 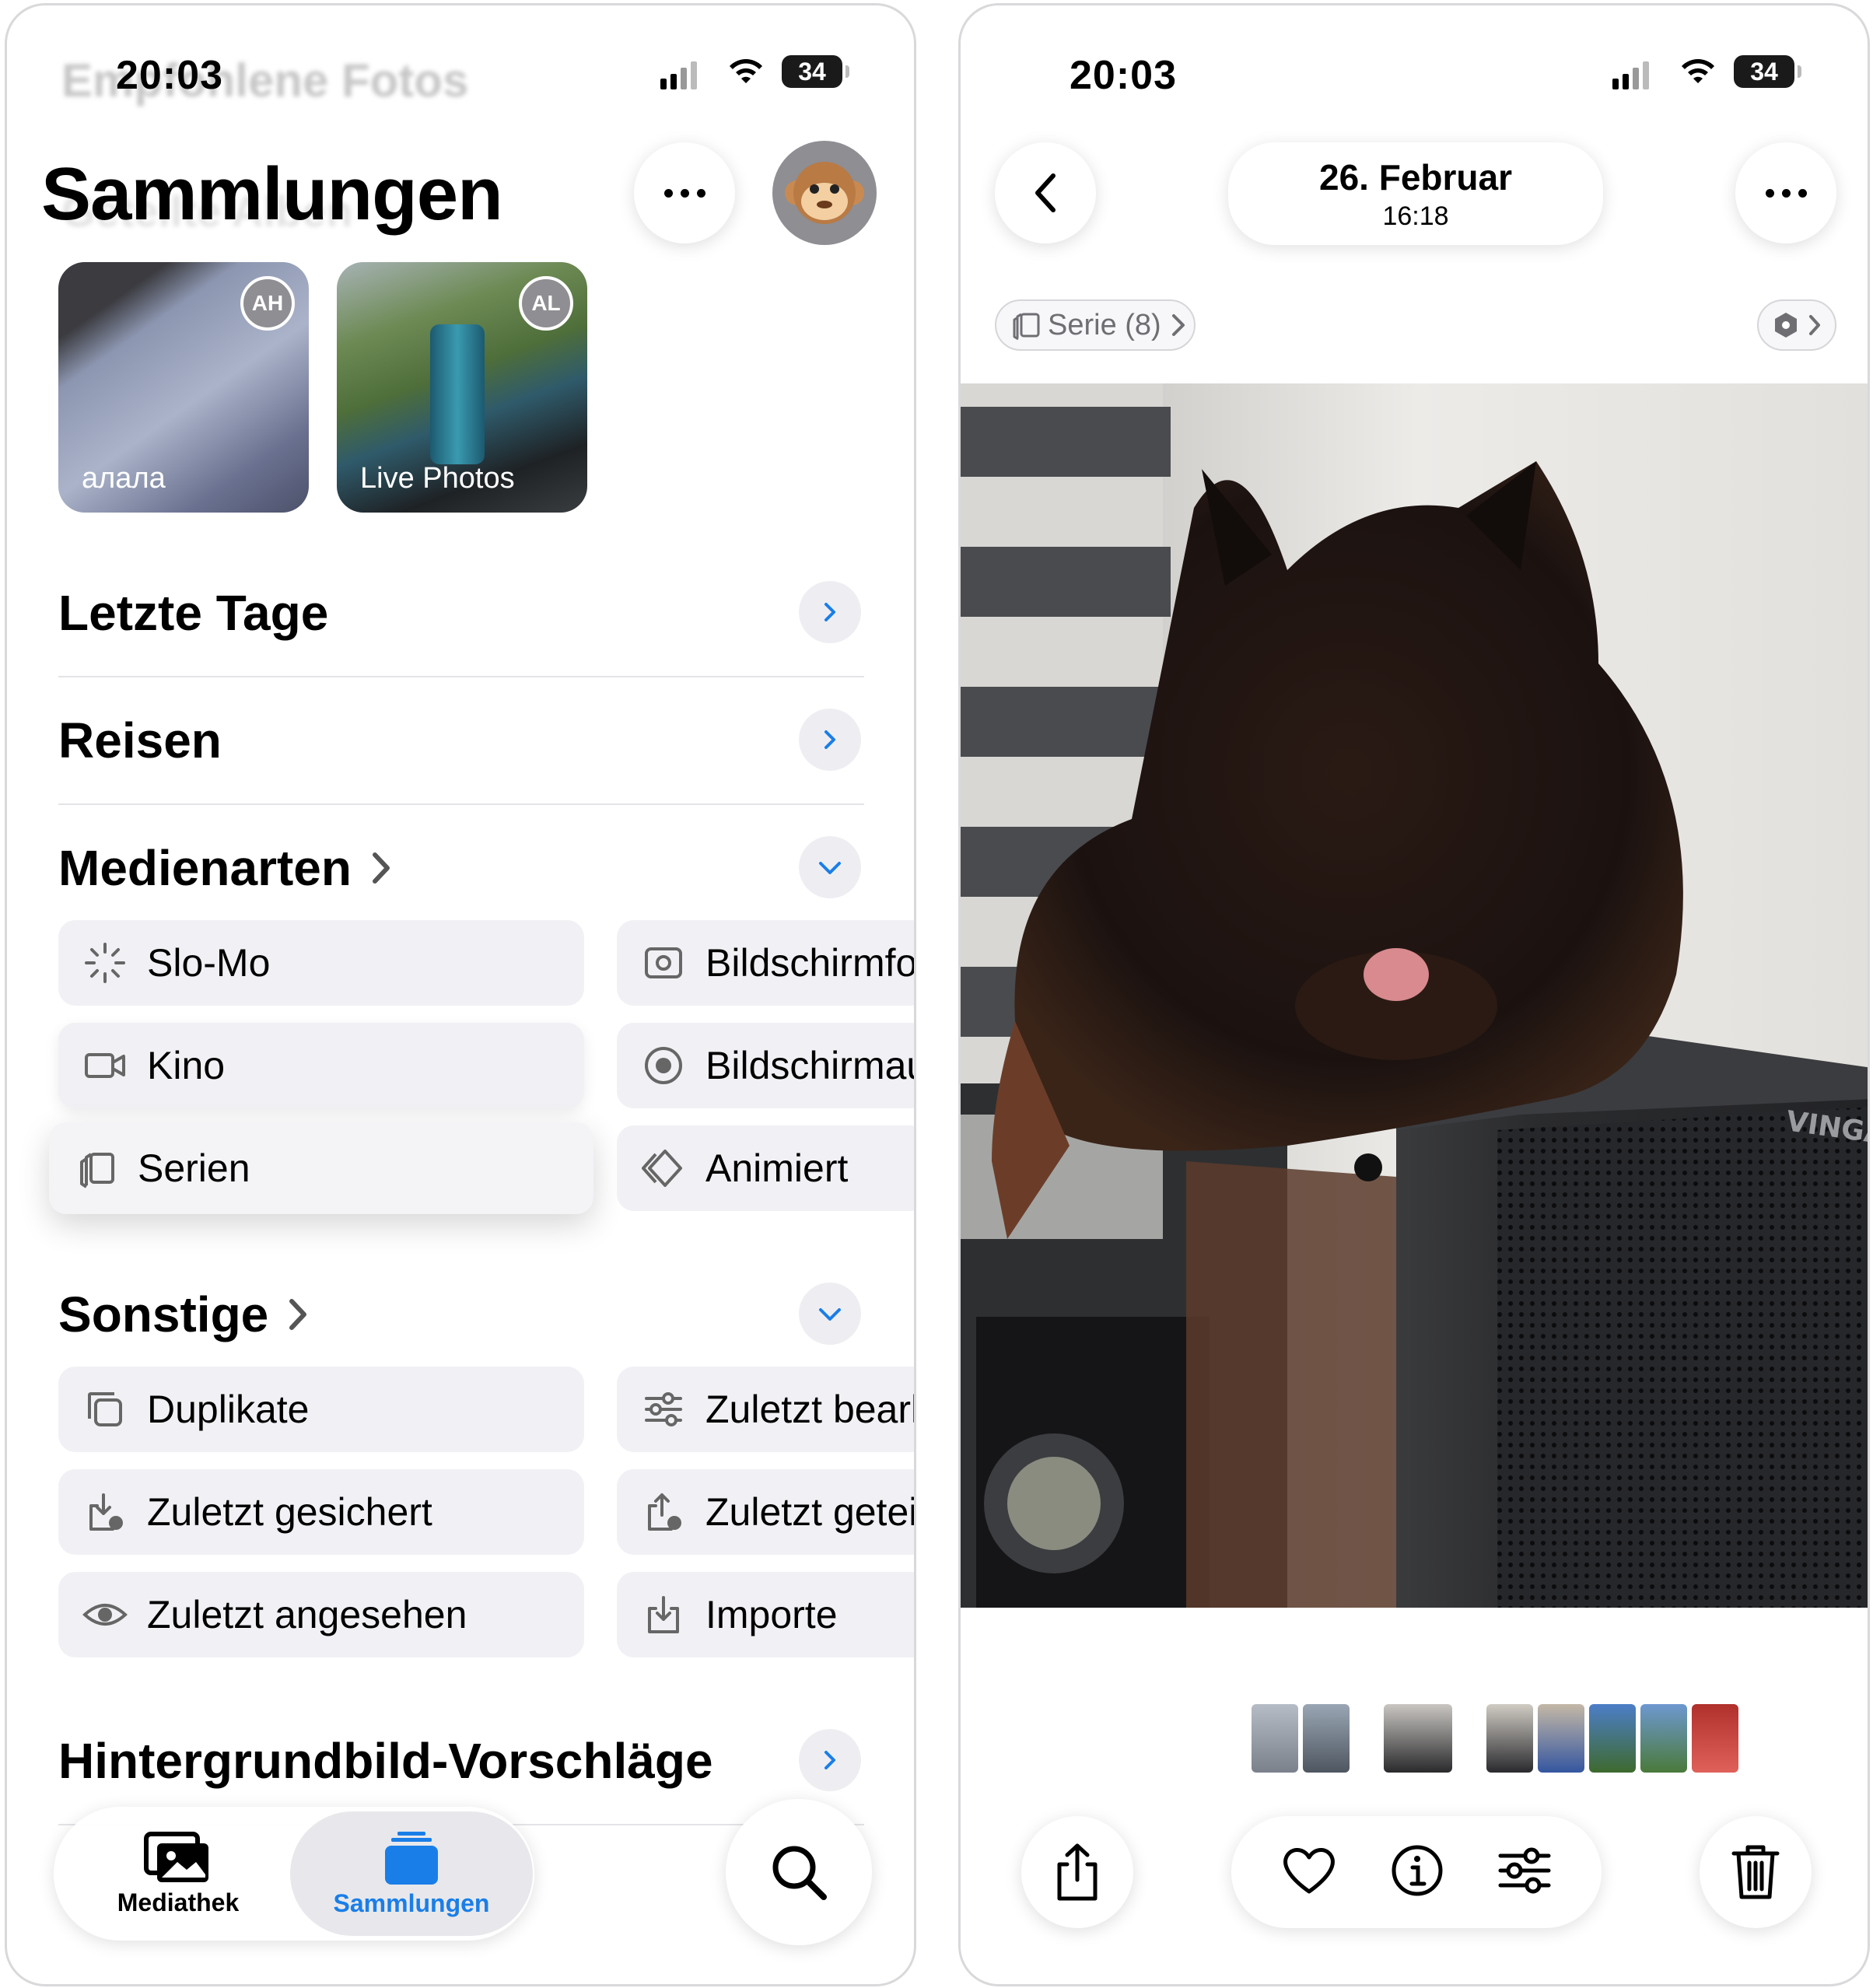 I want to click on media-item-label: Animiert, so click(x=777, y=1168).